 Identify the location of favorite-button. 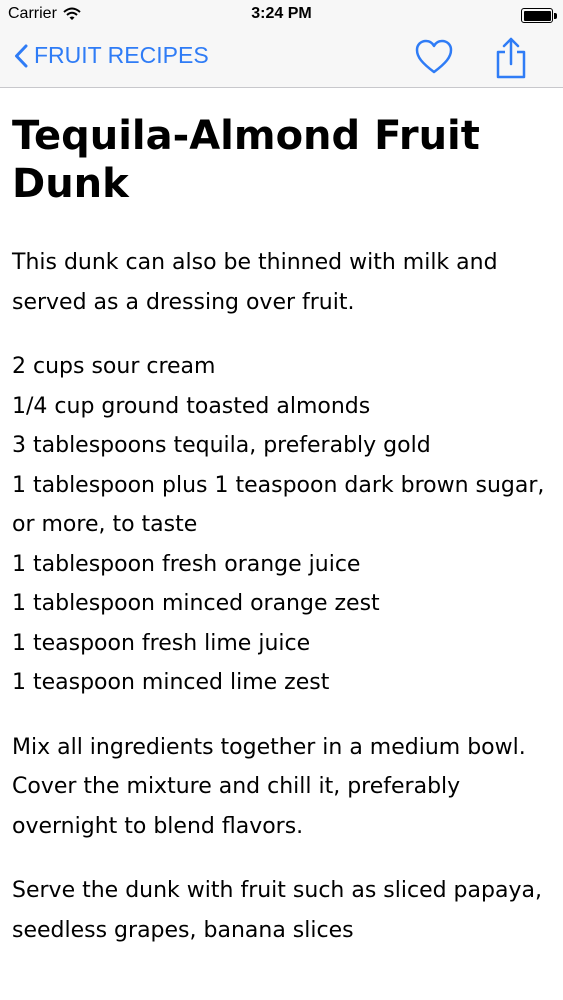
(434, 59).